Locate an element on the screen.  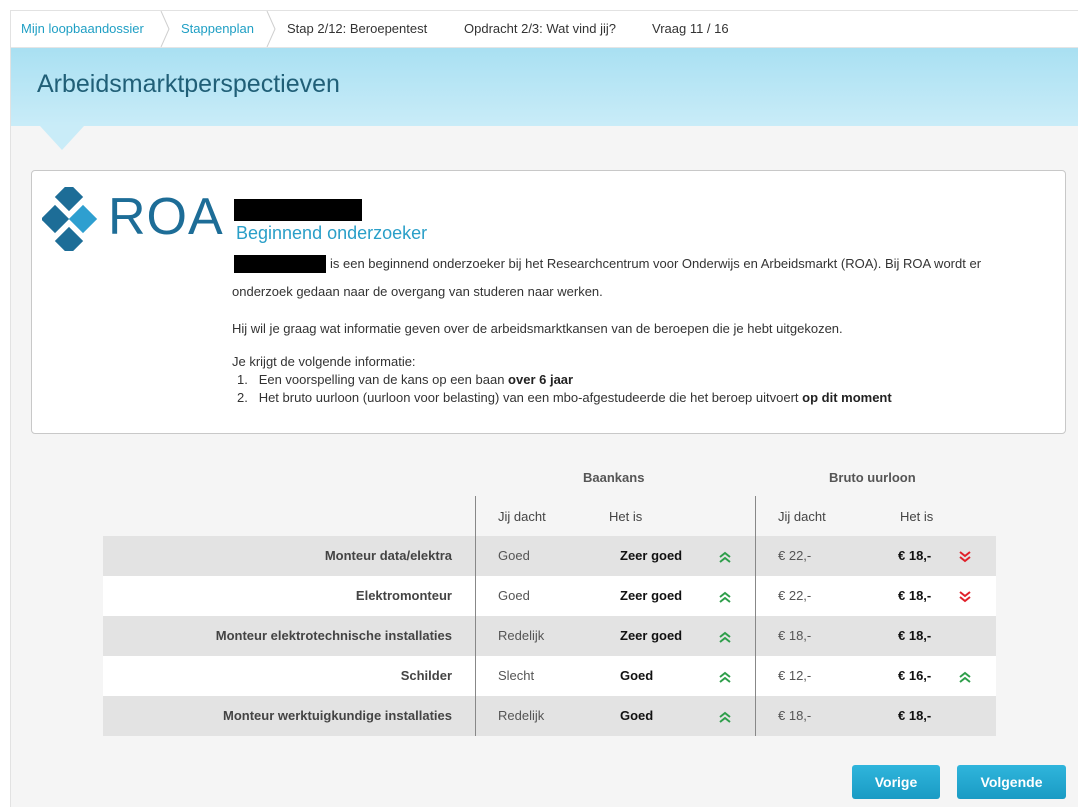
redacted-name-inline is located at coordinates (280, 264).